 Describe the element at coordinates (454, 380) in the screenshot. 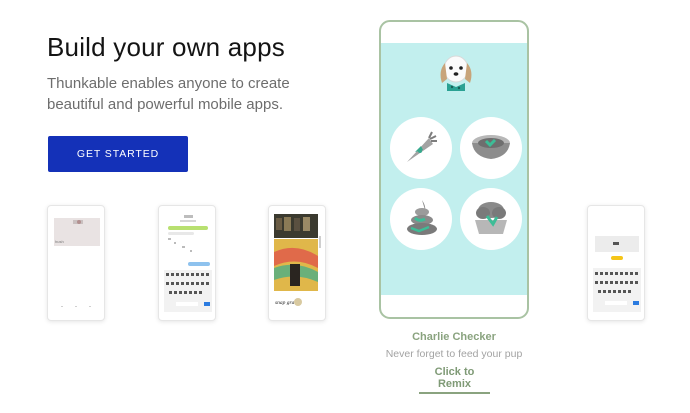

I see `click-to-remix-link: Click to Remix` at that location.